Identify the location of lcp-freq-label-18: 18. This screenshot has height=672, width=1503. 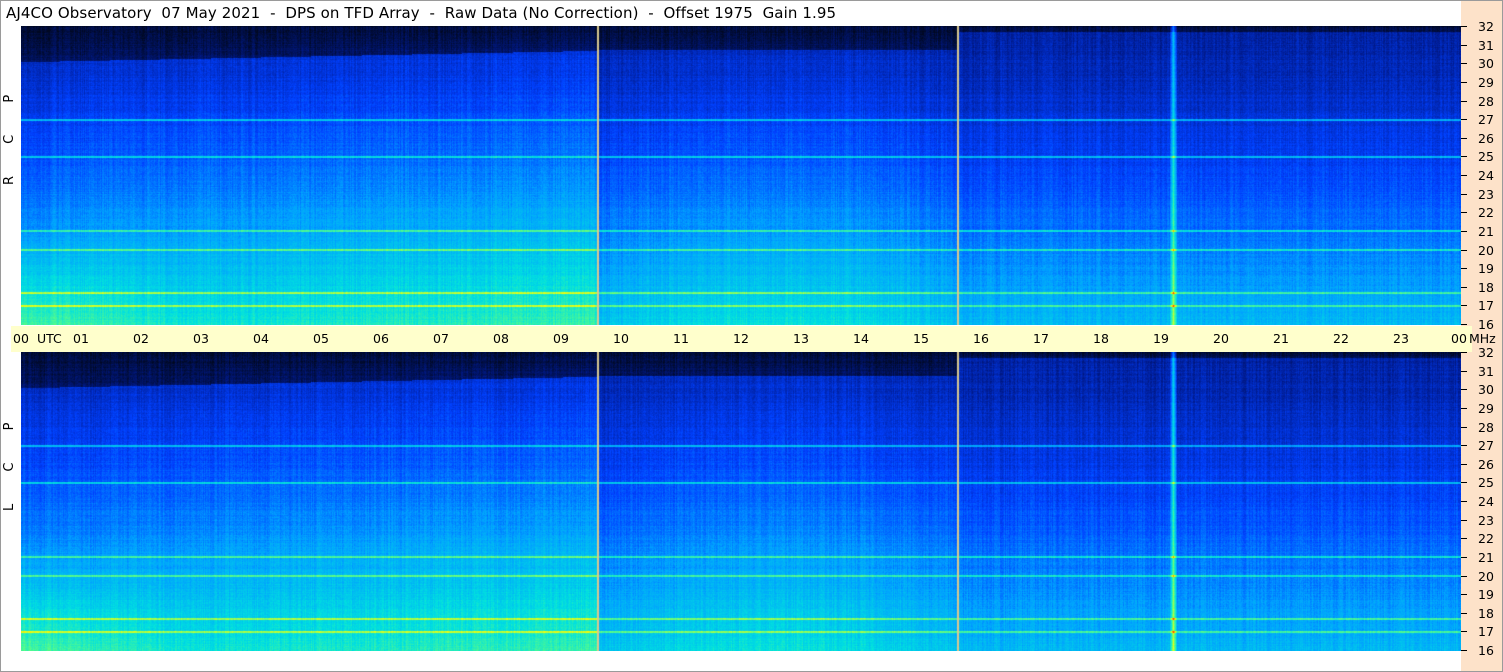
(1486, 613).